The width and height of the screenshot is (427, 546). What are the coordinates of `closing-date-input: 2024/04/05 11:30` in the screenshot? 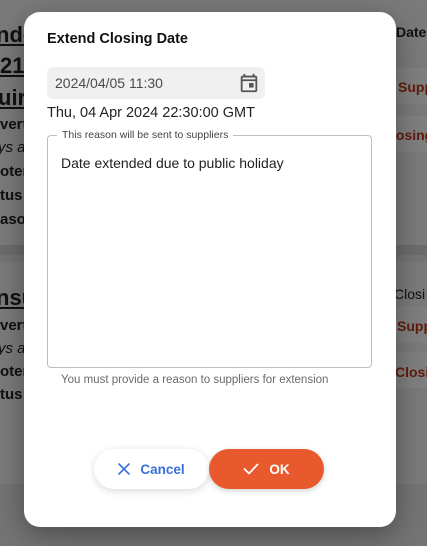 It's located at (156, 83).